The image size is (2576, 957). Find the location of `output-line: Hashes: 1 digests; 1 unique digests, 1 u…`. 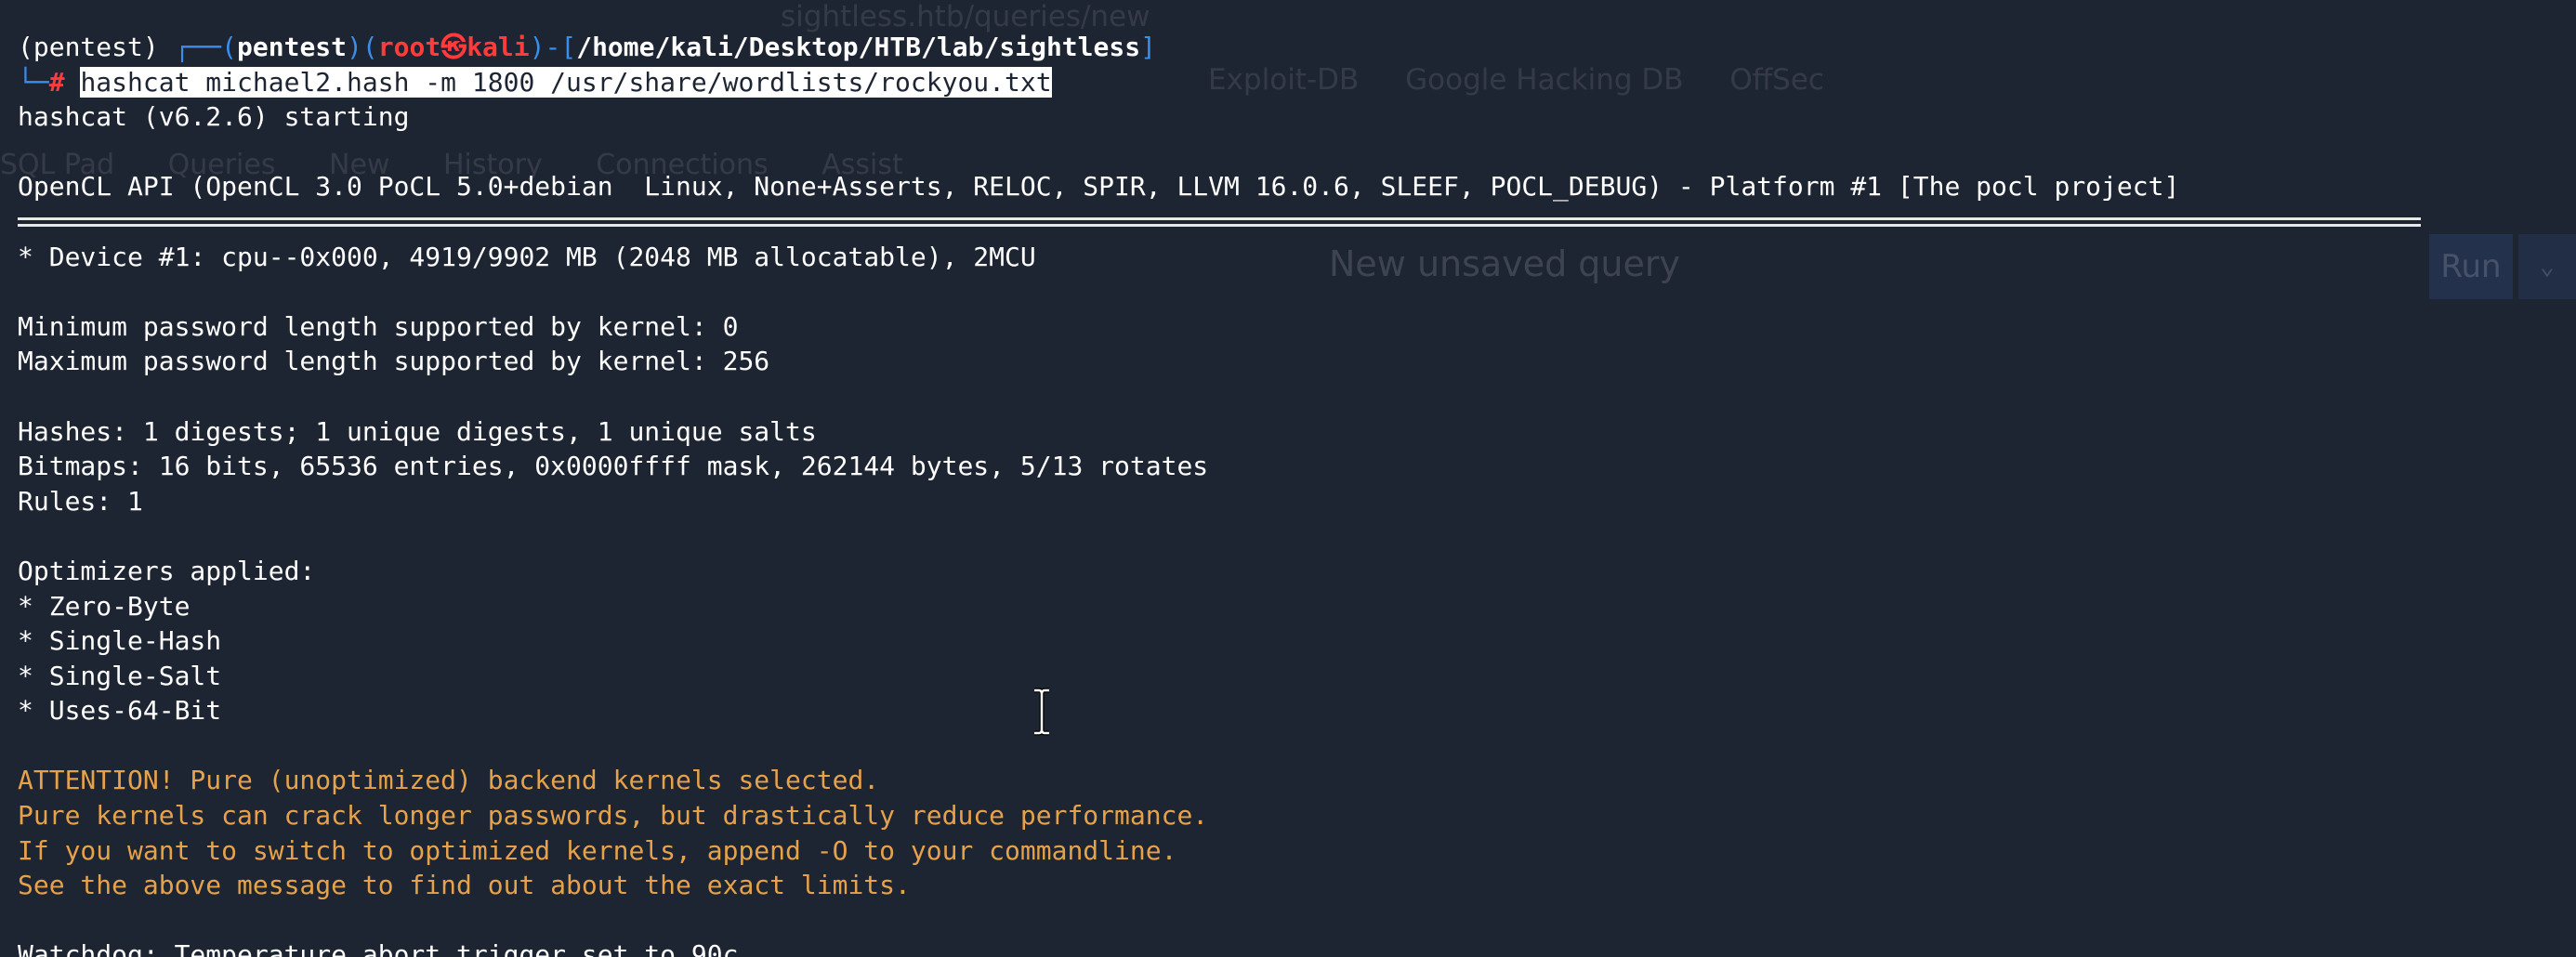

output-line: Hashes: 1 digests; 1 unique digests, 1 u… is located at coordinates (417, 431).